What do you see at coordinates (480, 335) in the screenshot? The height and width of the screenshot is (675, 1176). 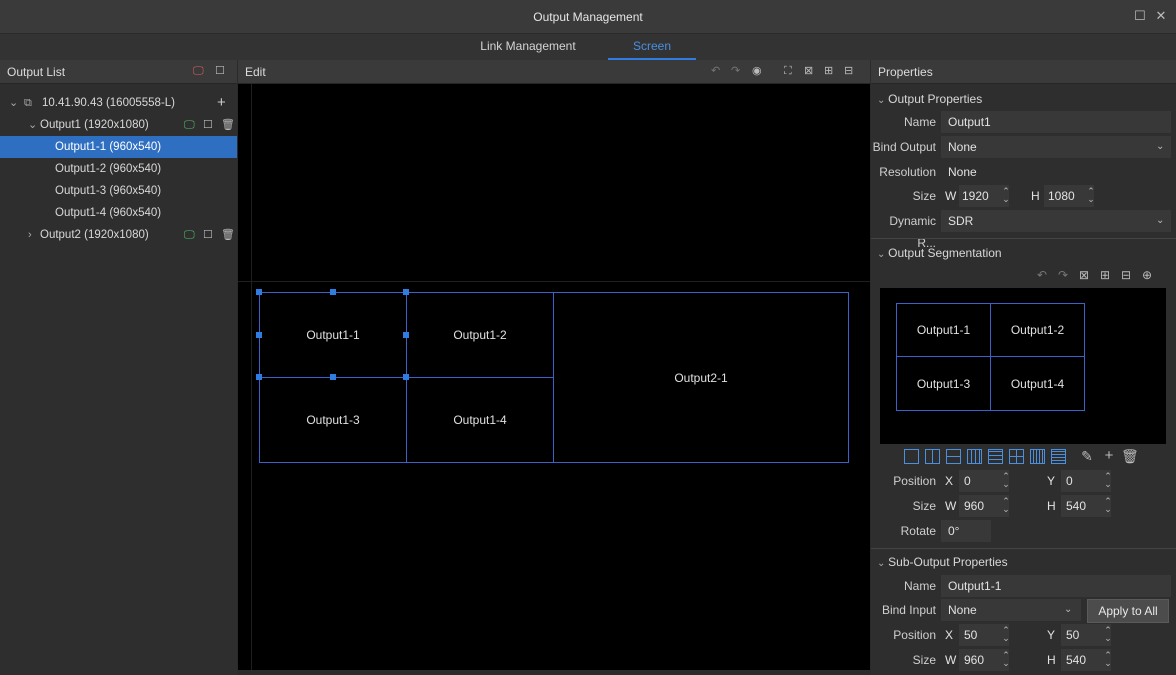 I see `output-box: Output1-2` at bounding box center [480, 335].